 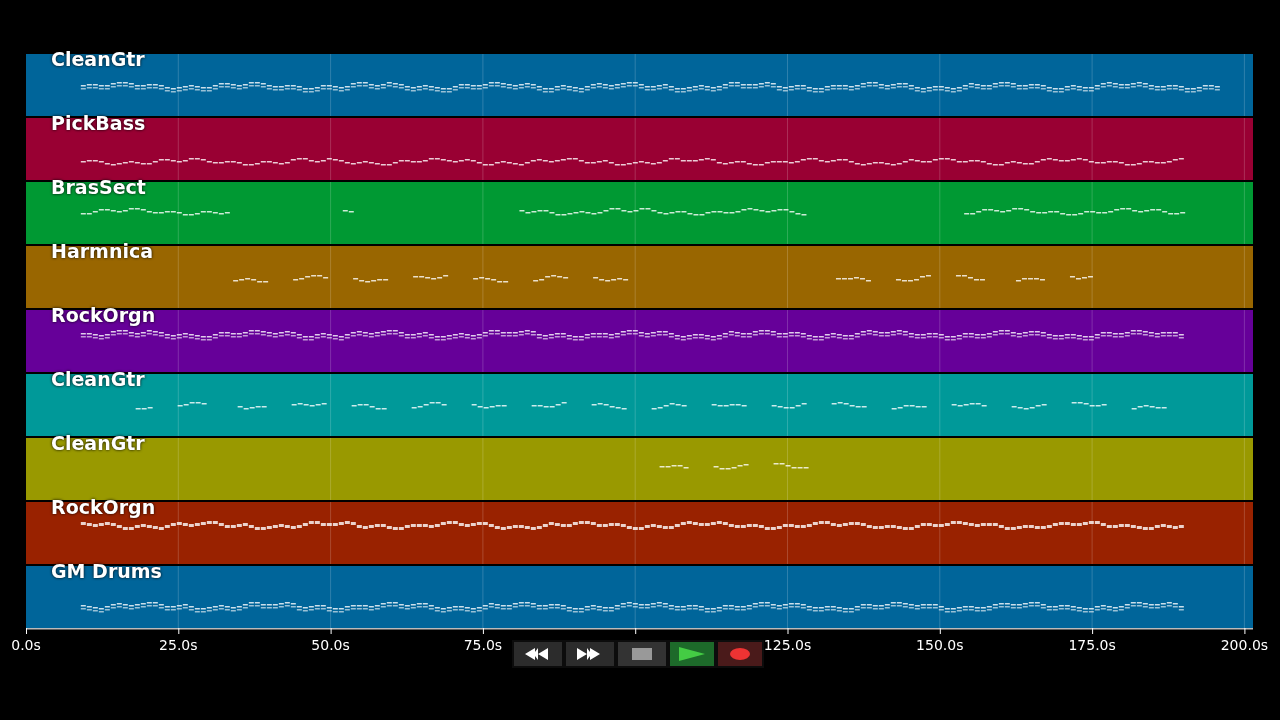 I want to click on rewind-button, so click(x=538, y=654).